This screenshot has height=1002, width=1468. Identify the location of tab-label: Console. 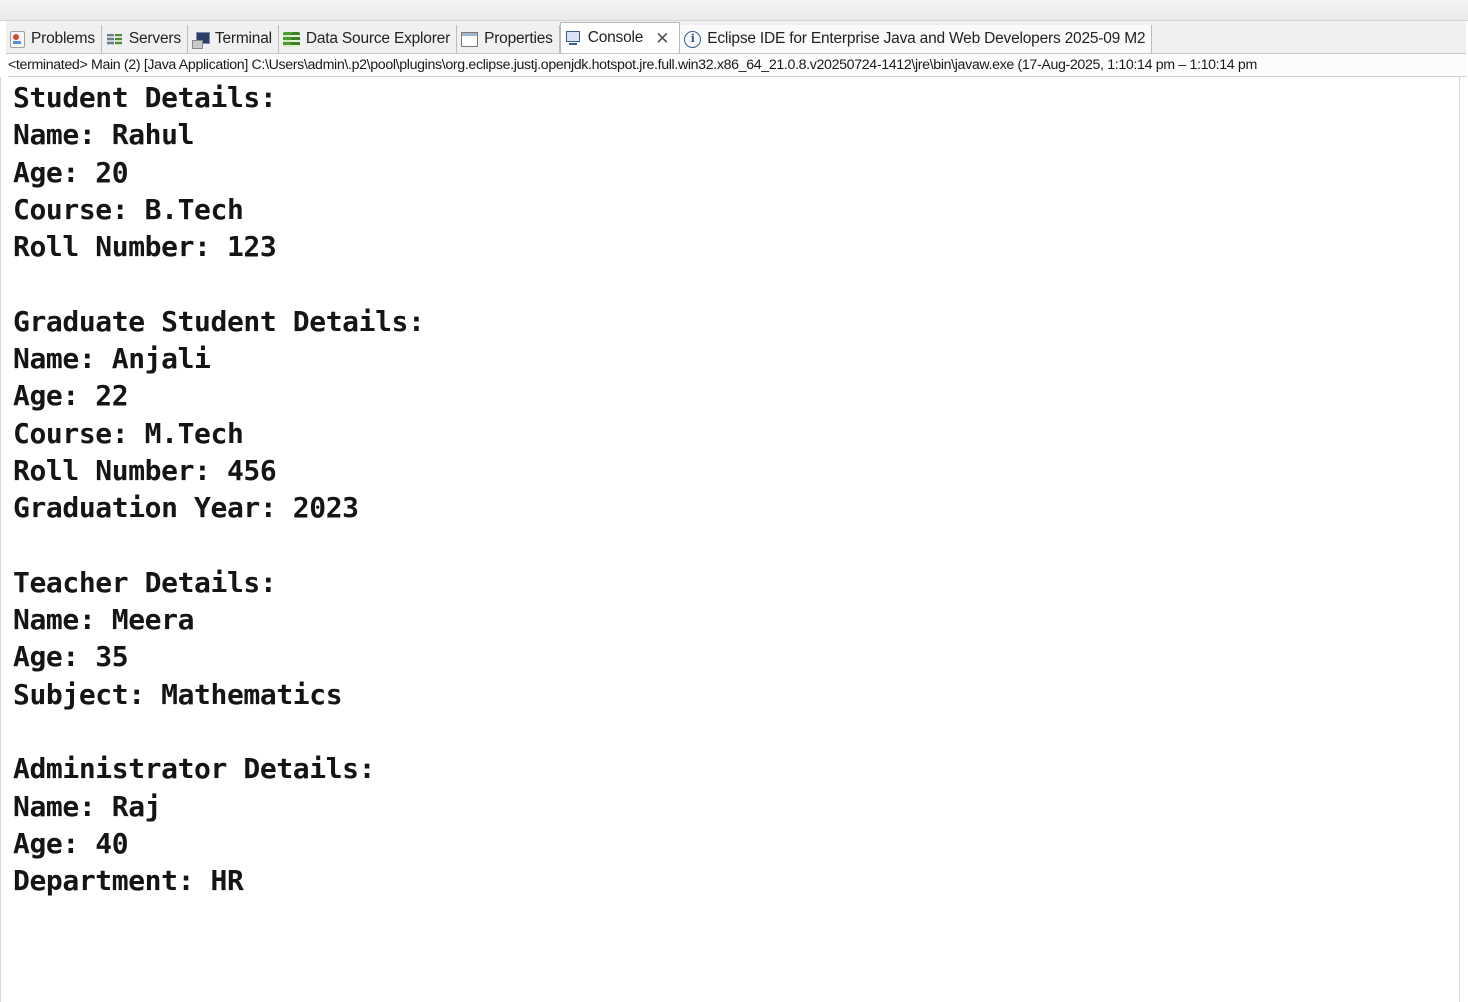
(615, 37).